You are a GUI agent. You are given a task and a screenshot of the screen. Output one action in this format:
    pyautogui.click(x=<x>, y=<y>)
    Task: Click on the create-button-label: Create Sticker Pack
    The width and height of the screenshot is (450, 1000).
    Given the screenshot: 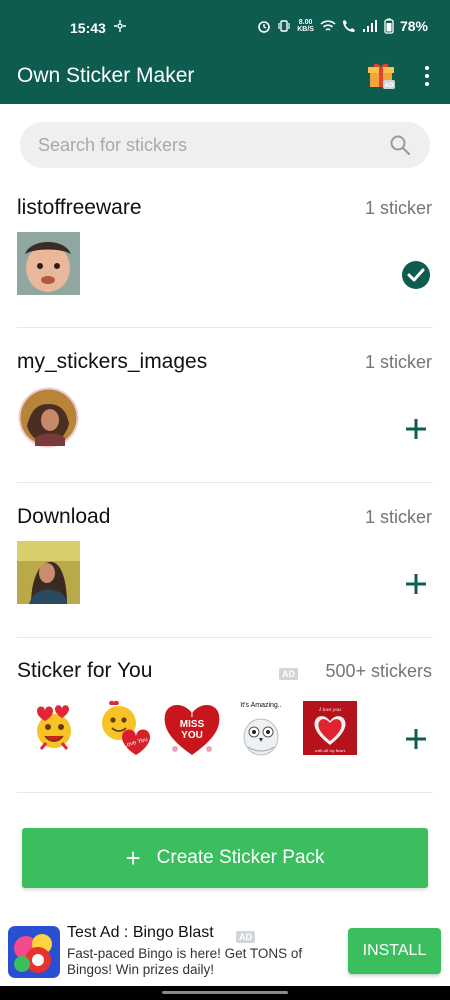 What is the action you would take?
    pyautogui.click(x=240, y=857)
    